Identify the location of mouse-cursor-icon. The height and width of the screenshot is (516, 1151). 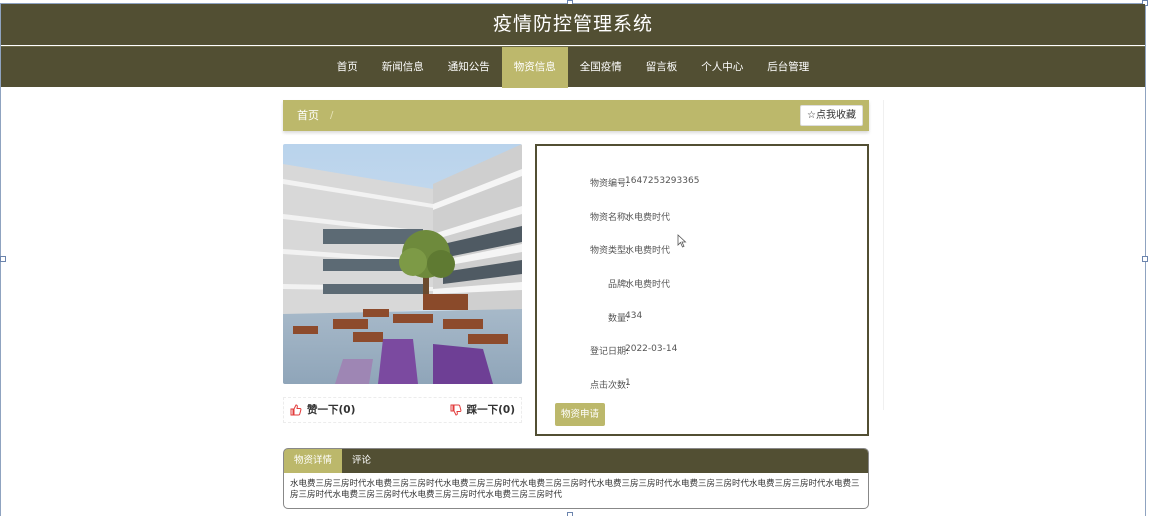
(682, 241).